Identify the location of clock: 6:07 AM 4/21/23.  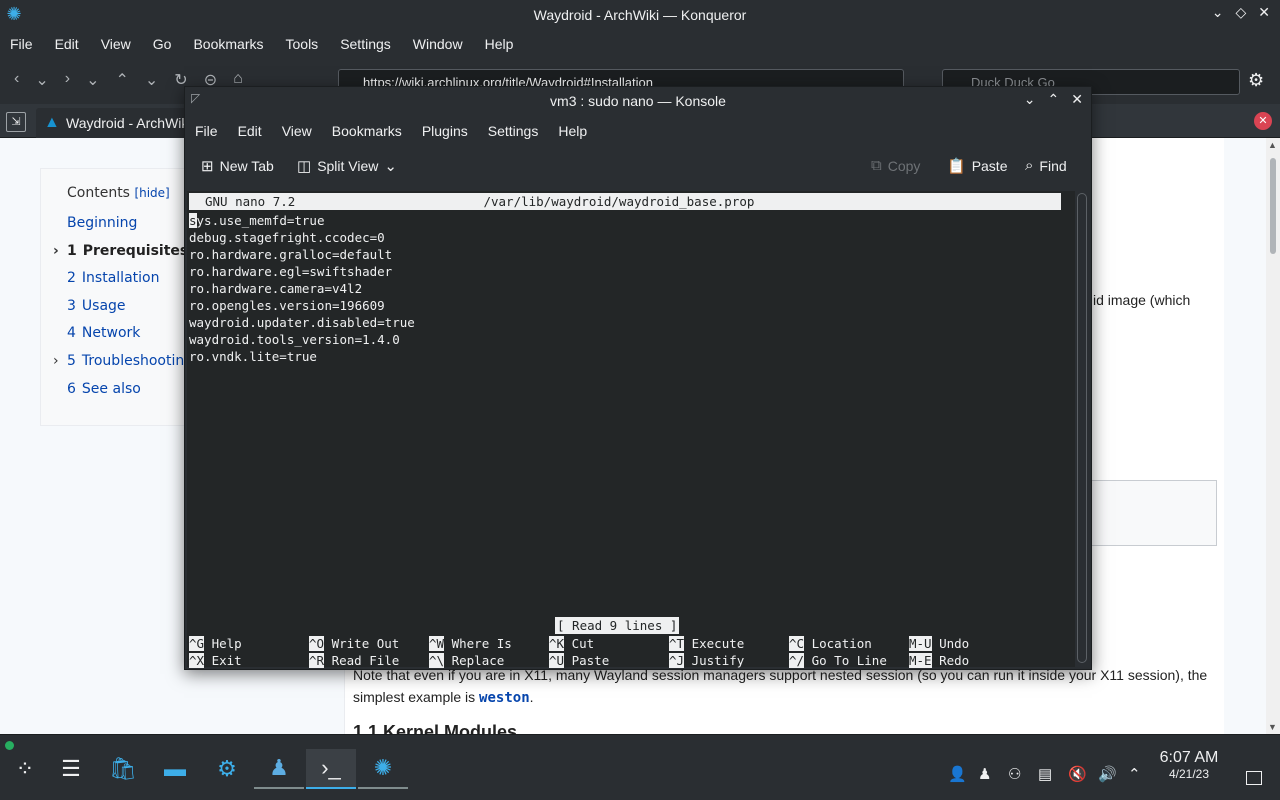
(1189, 765).